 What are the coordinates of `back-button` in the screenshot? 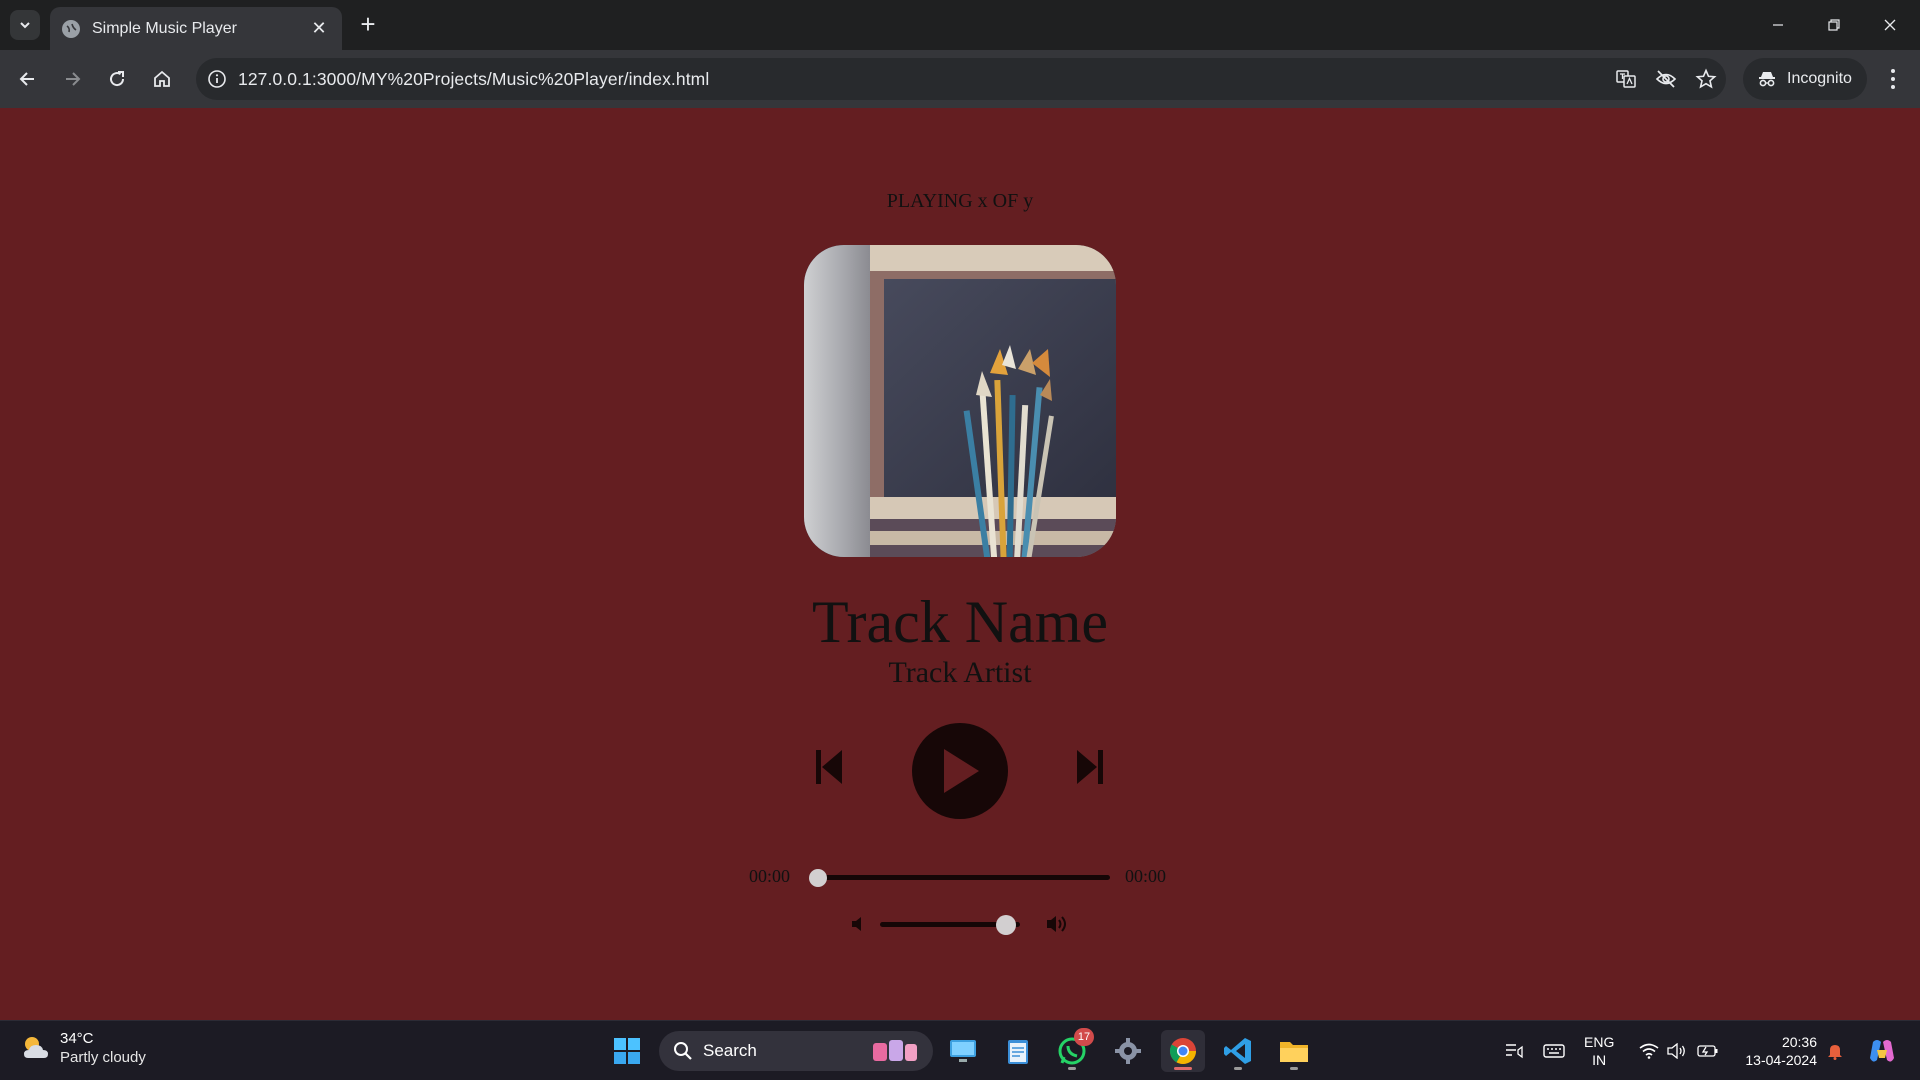 It's located at (28, 79).